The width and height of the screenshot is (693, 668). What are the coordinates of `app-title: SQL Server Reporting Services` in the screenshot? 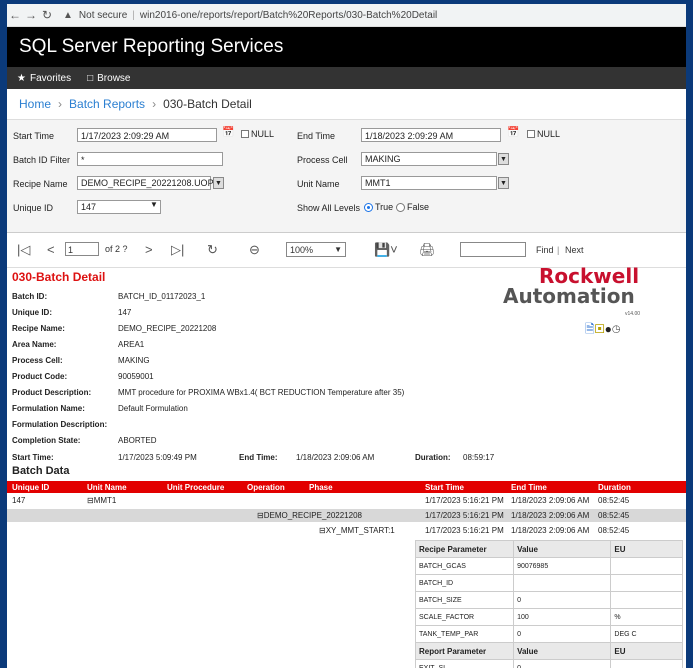 It's located at (346, 47).